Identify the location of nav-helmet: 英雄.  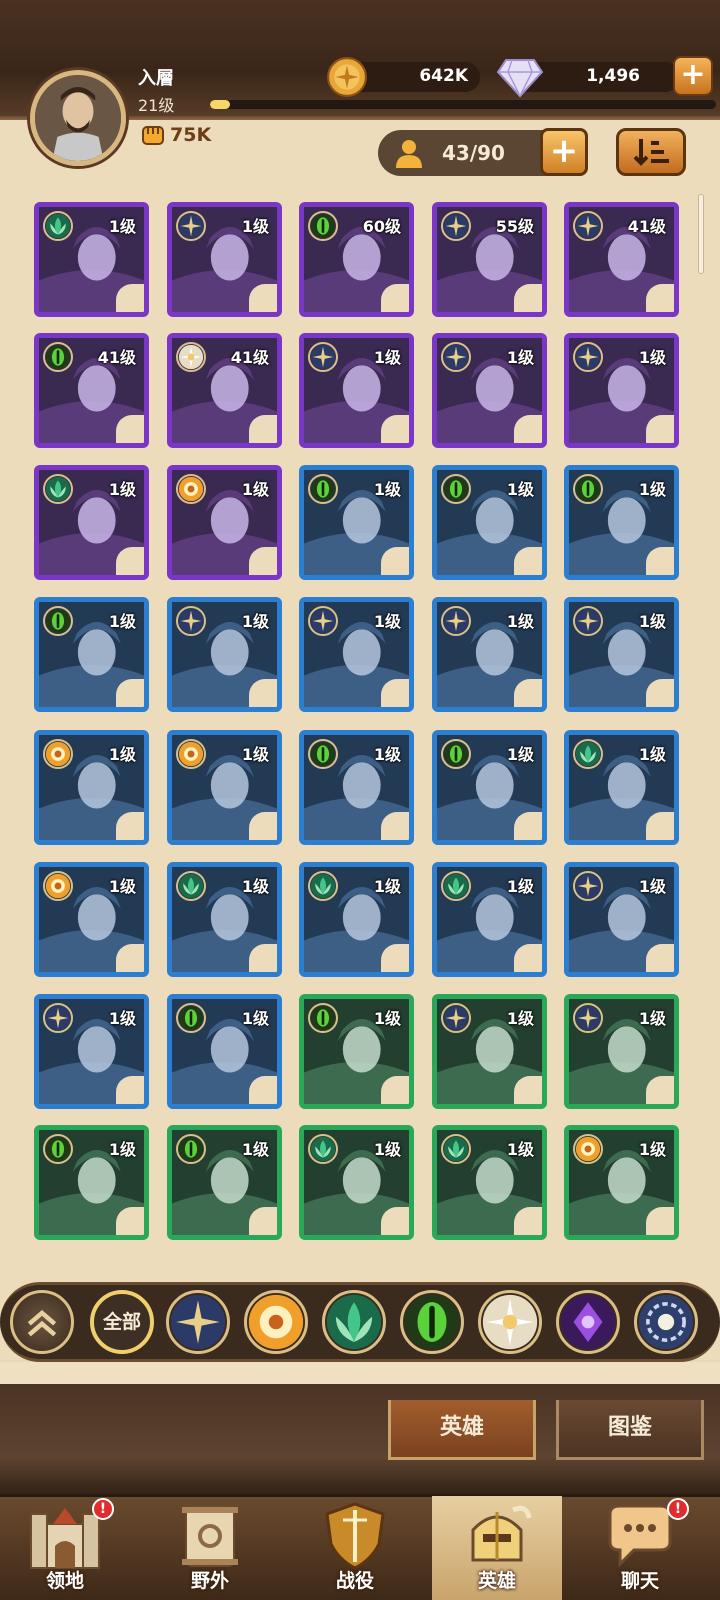
(497, 1548).